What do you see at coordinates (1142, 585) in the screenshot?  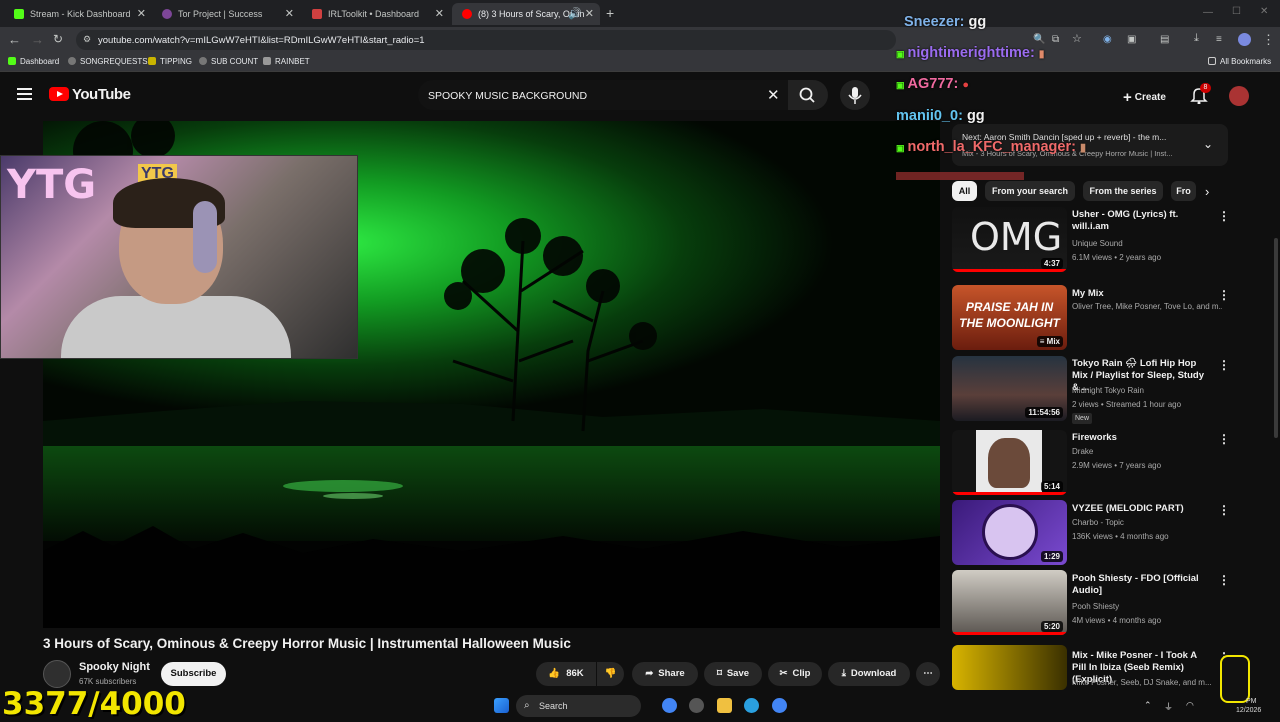 I see `video-title: Pooh Shiesty - FDO [Official Audio]` at bounding box center [1142, 585].